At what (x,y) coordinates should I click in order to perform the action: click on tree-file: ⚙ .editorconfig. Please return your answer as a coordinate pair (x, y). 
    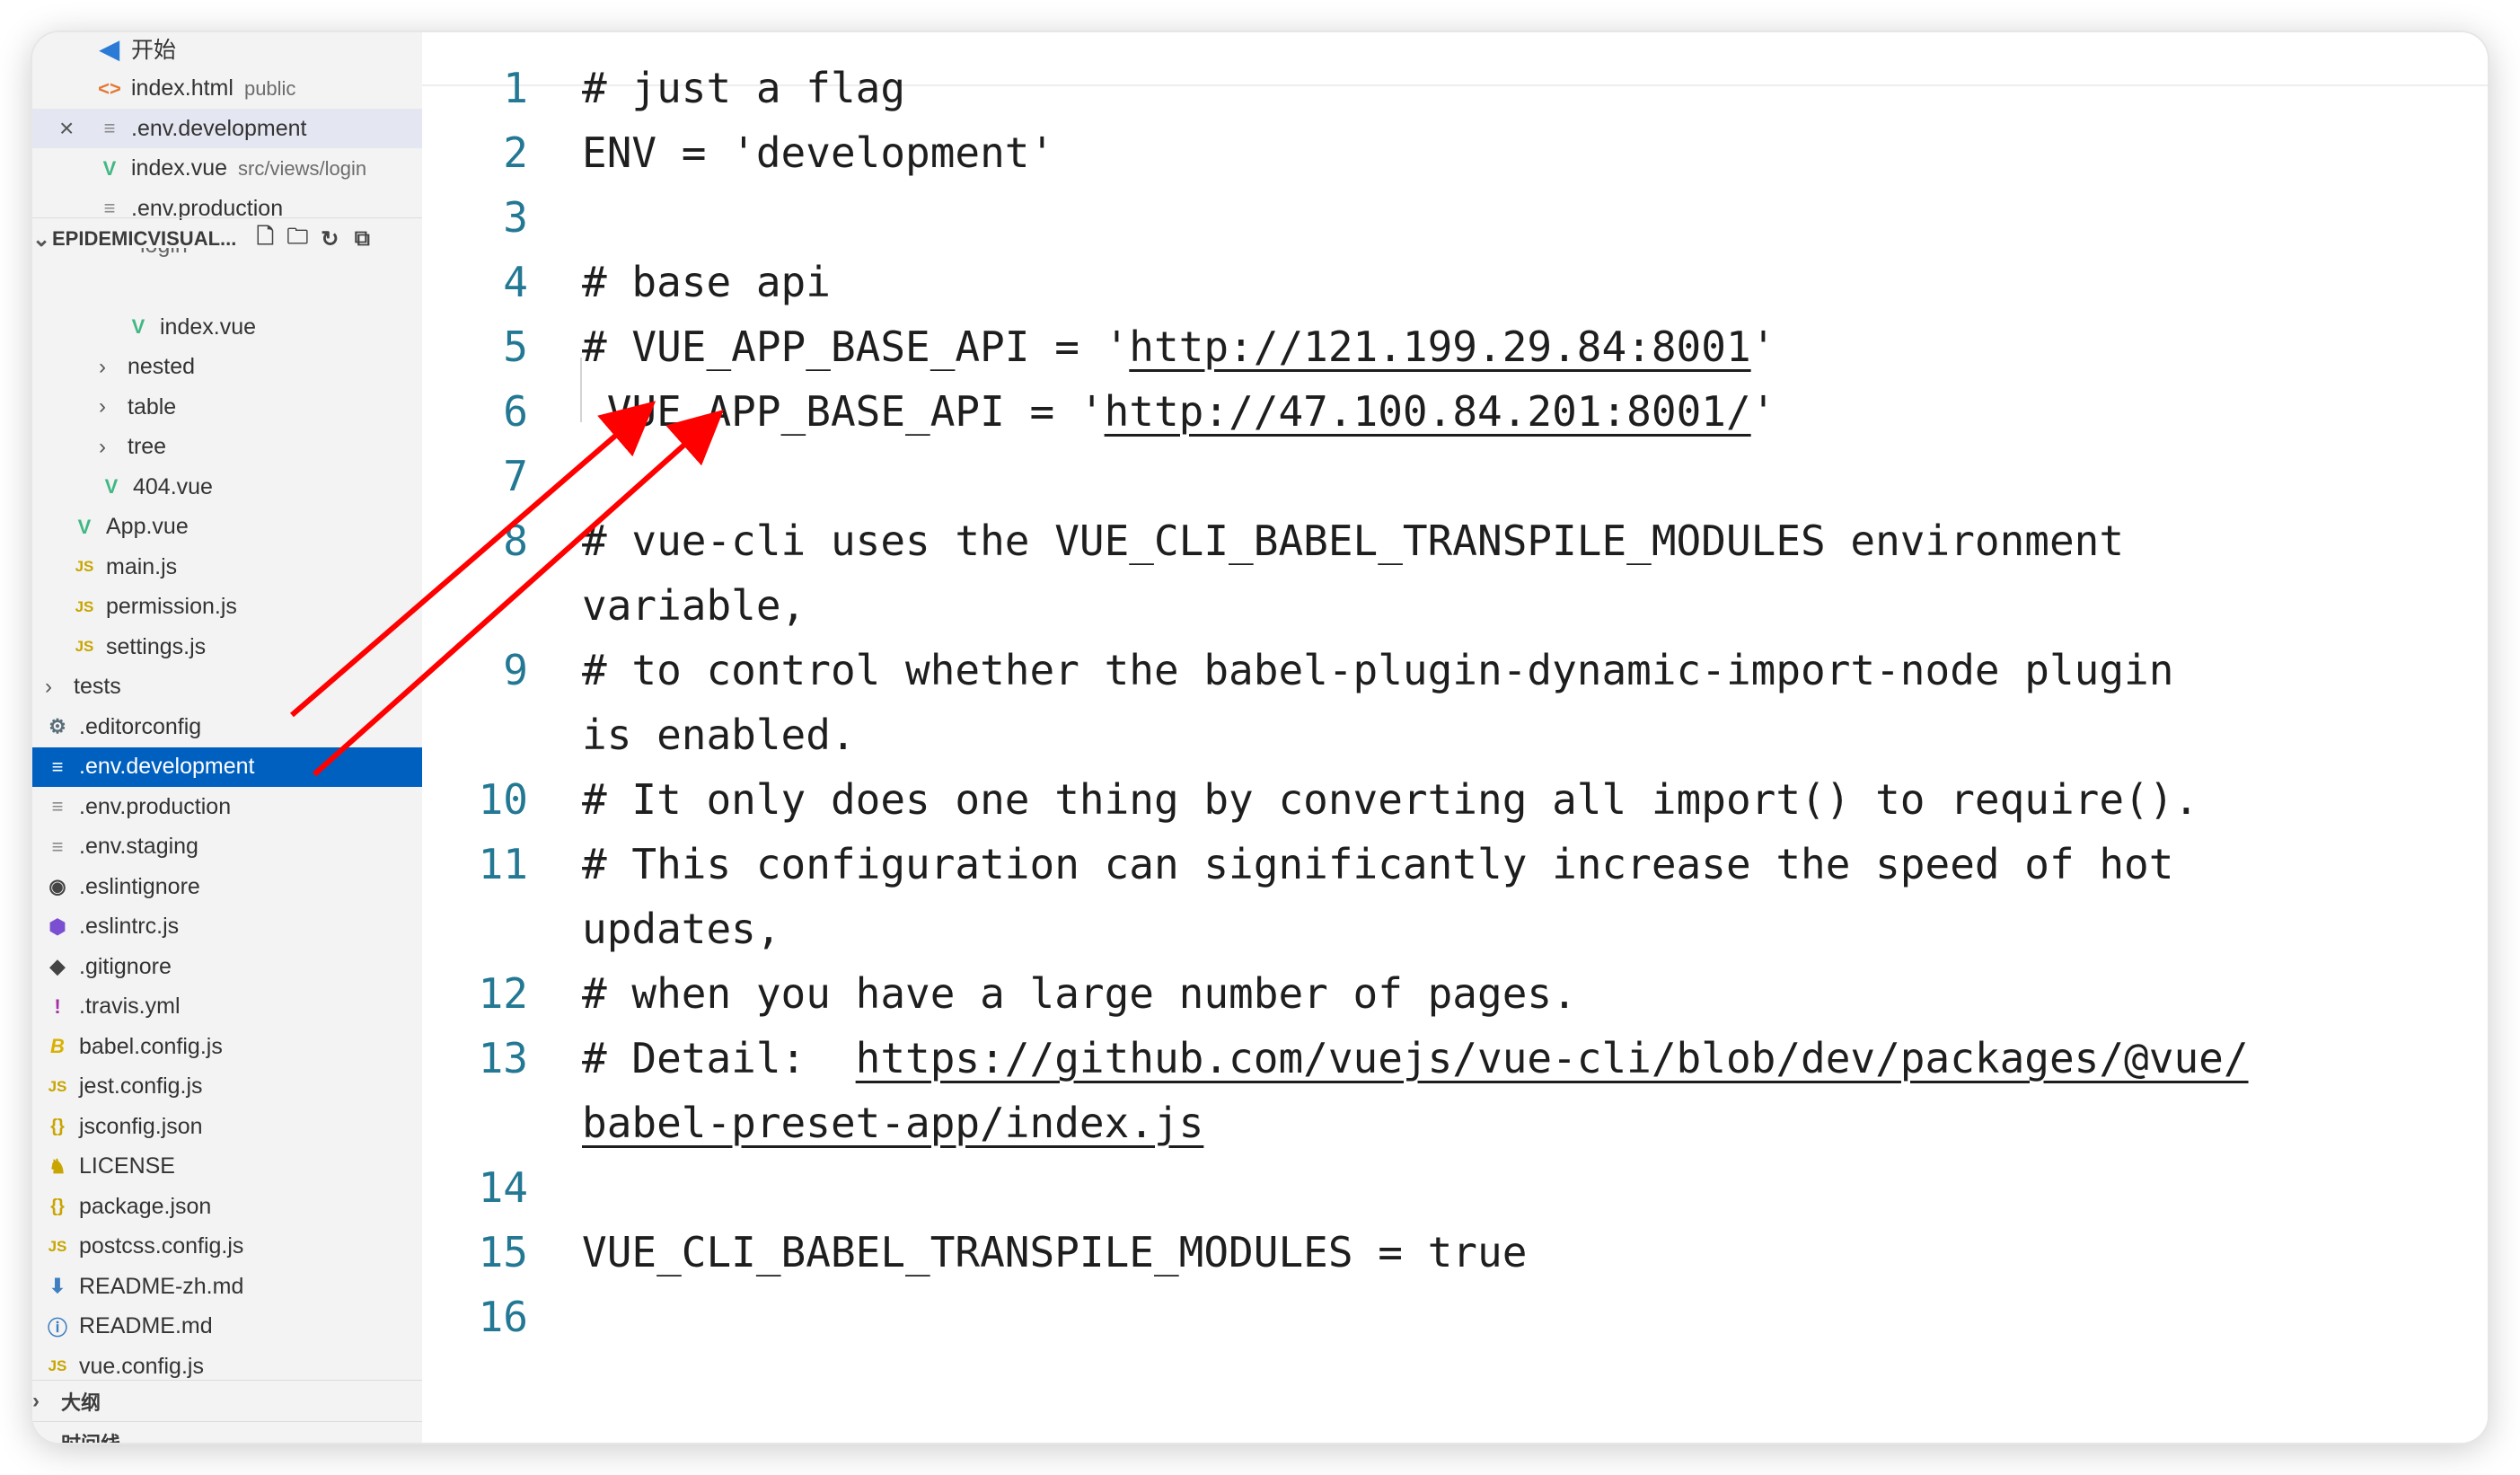
    Looking at the image, I should click on (227, 726).